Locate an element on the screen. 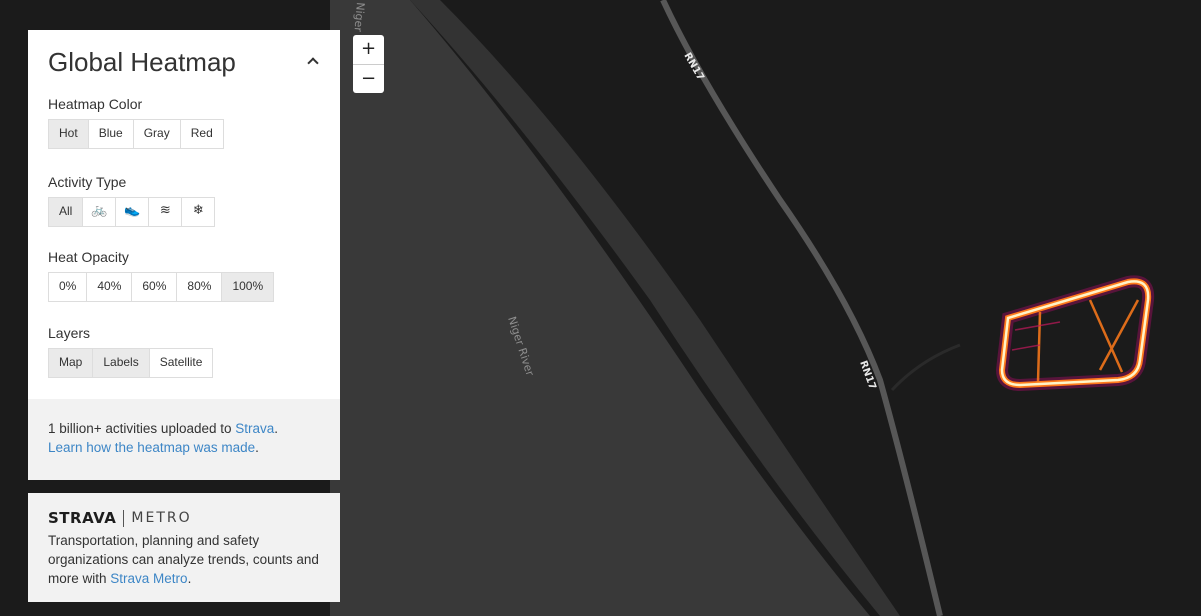  opacity-60-button: 60% is located at coordinates (154, 287).